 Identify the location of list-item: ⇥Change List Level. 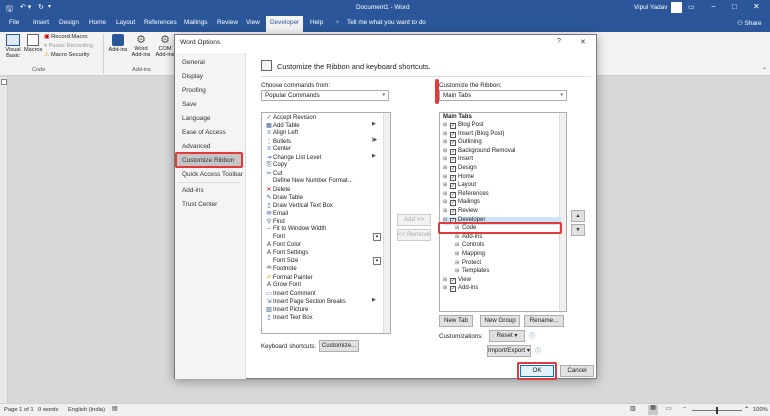
(293, 158).